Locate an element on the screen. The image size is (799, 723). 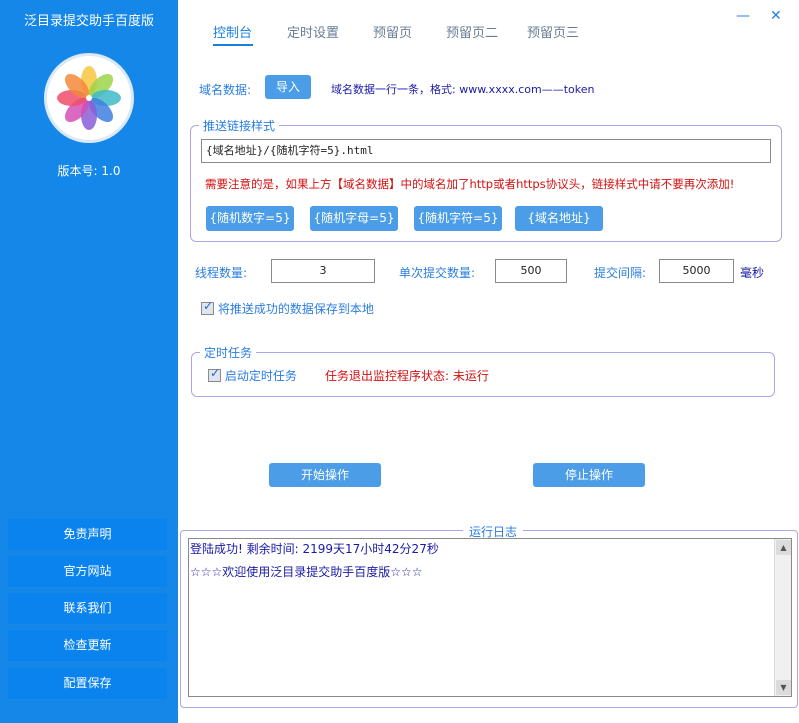
link-style-input: {域名地址}/{随机字符=5}.html is located at coordinates (486, 151).